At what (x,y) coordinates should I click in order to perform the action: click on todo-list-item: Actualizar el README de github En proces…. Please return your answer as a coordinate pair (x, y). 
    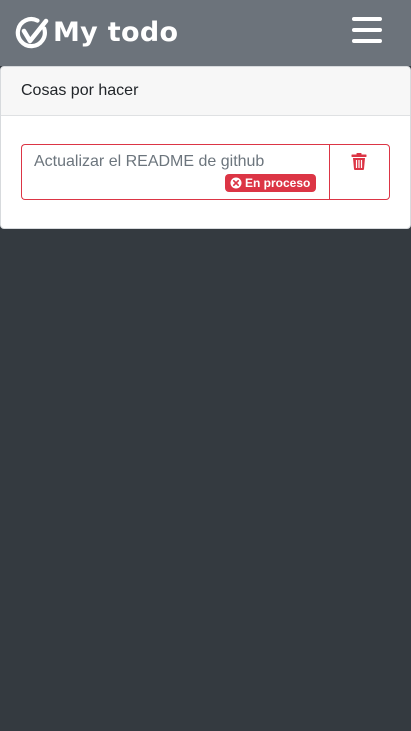
    Looking at the image, I should click on (205, 172).